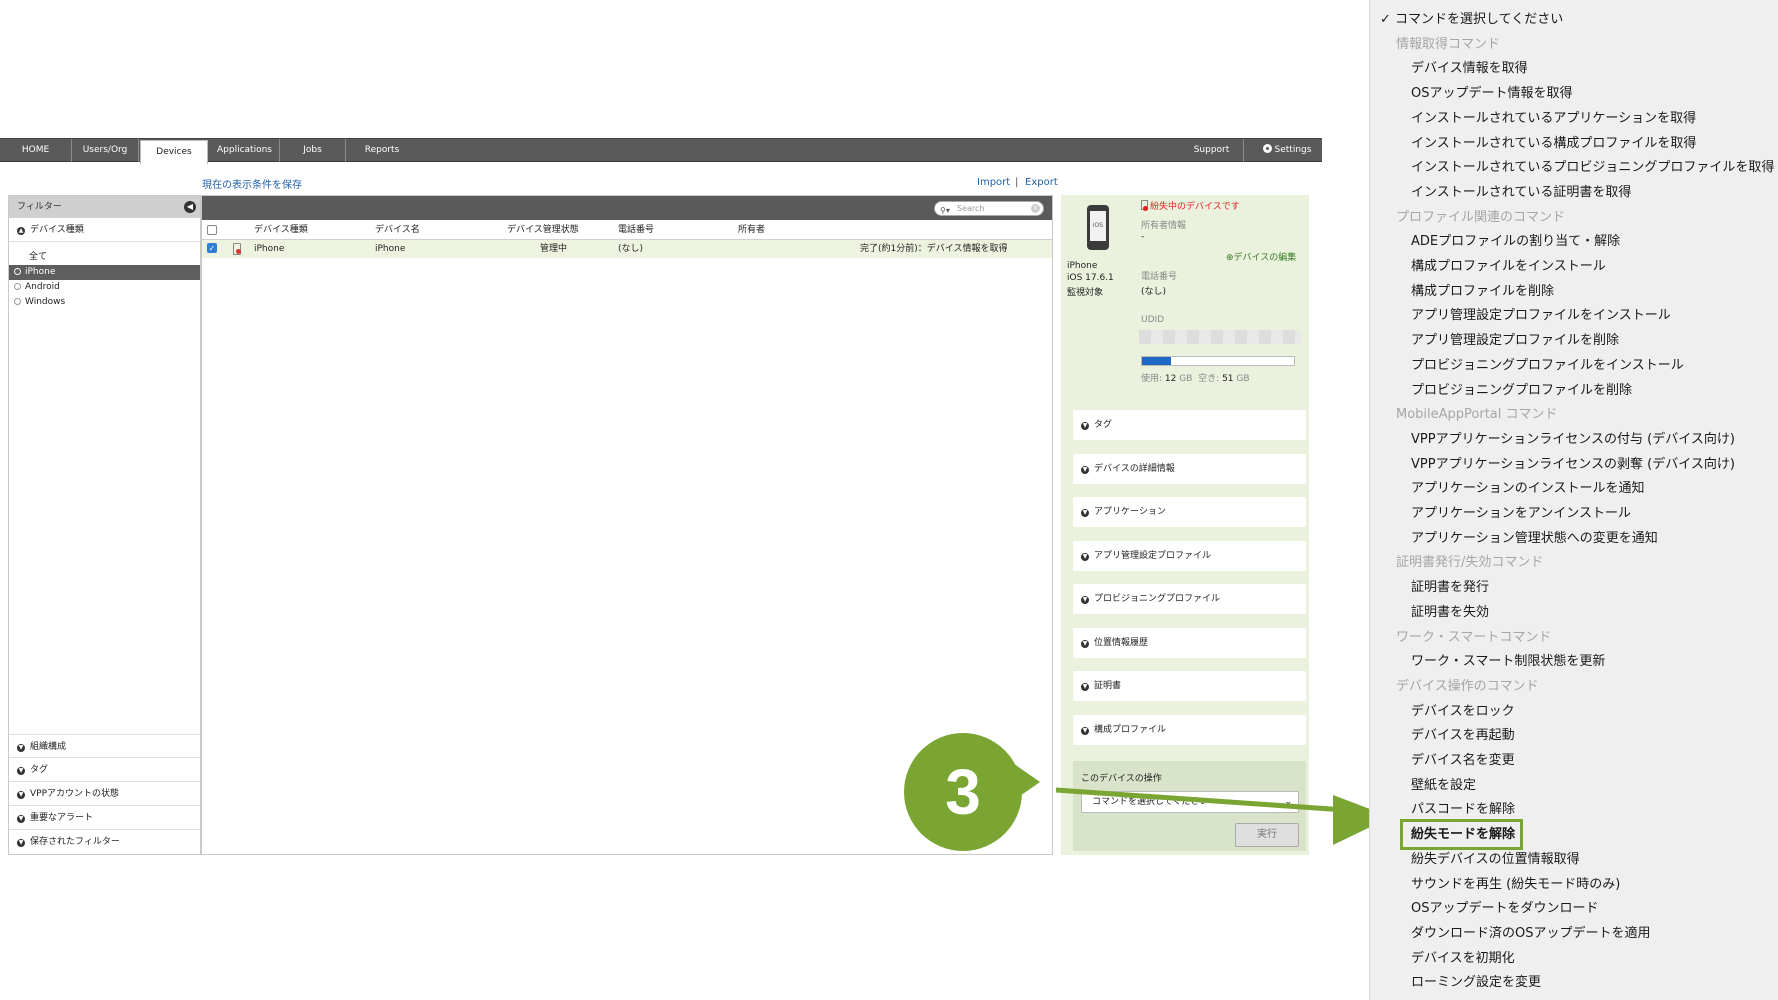 The height and width of the screenshot is (1000, 1778). Describe the element at coordinates (1463, 758) in the screenshot. I see `menu-item: デバイス名を変更` at that location.